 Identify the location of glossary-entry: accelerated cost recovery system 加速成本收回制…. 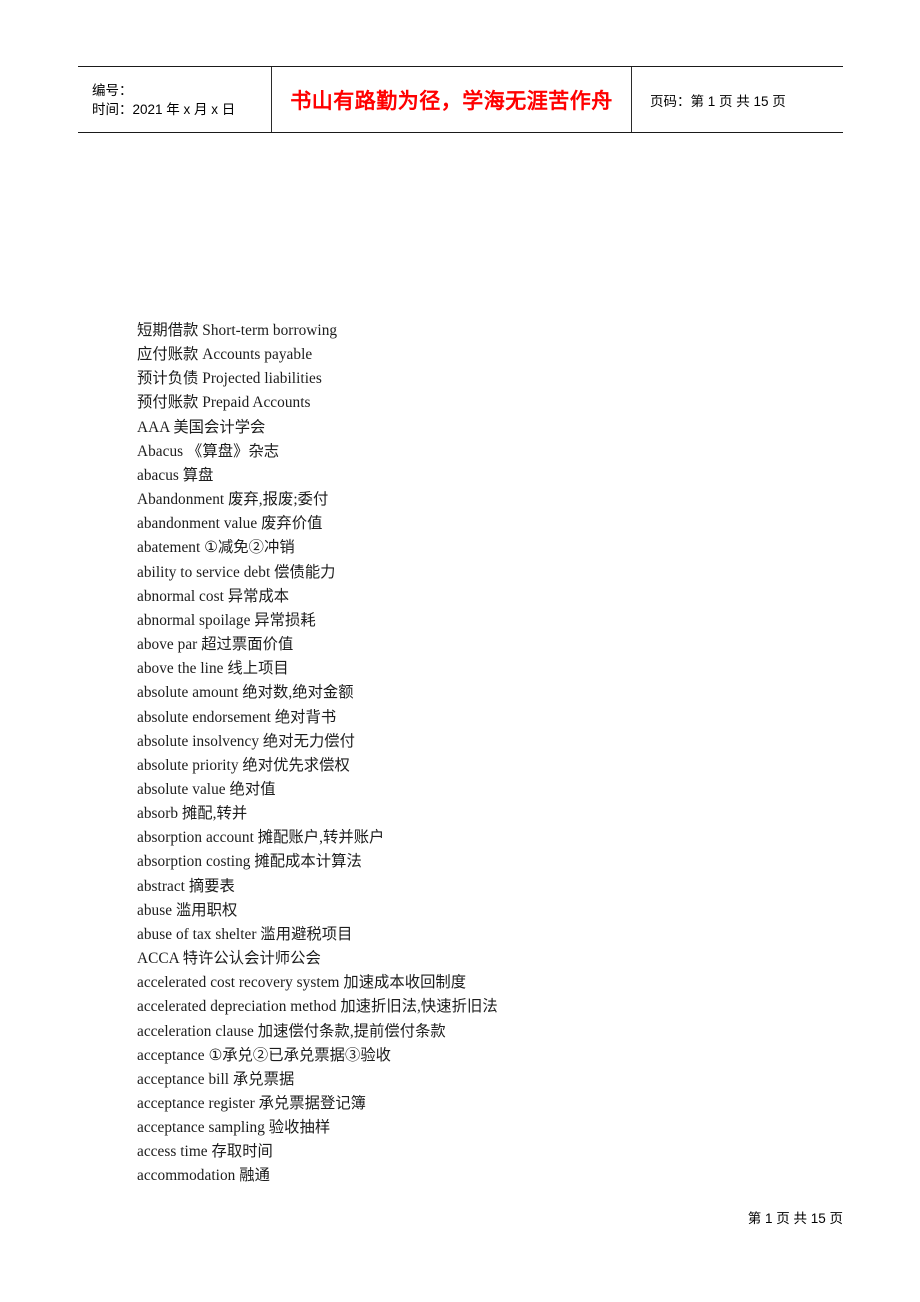
(302, 983).